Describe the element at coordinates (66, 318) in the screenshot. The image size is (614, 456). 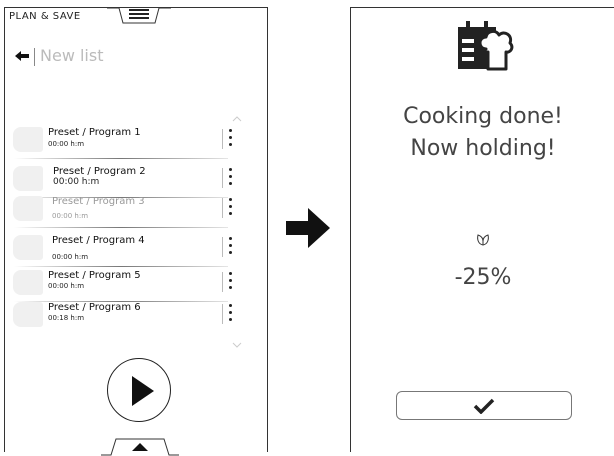
I see `program-time: 00:18 h:m` at that location.